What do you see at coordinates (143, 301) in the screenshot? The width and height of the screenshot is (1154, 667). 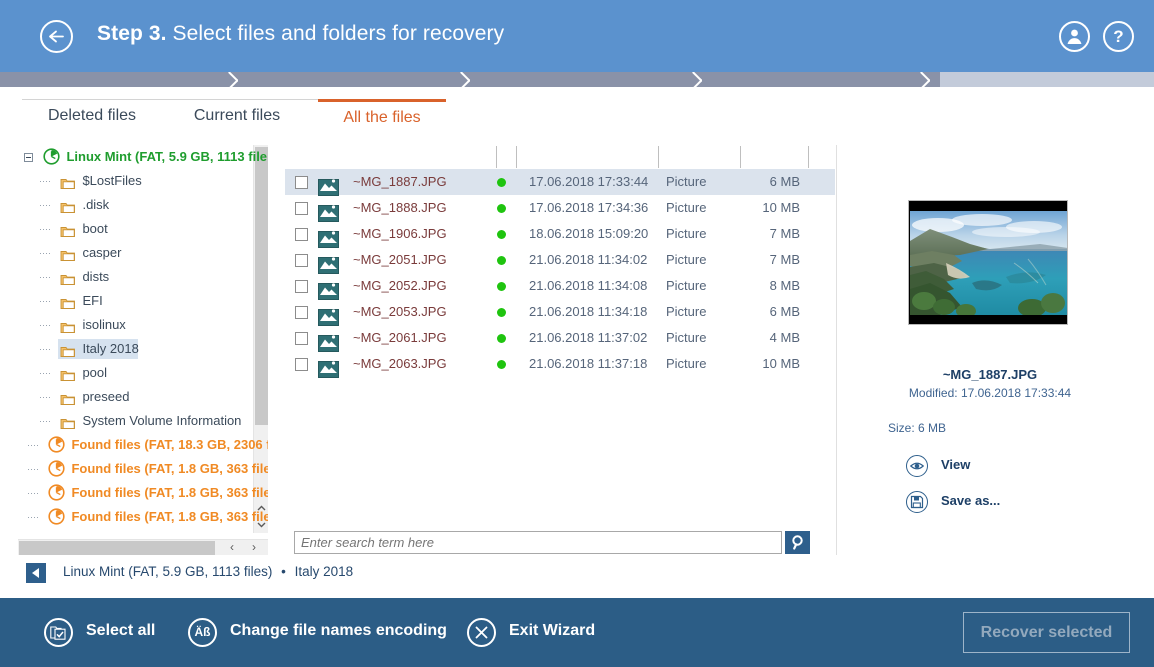 I see `tree-item-efi: EFI` at bounding box center [143, 301].